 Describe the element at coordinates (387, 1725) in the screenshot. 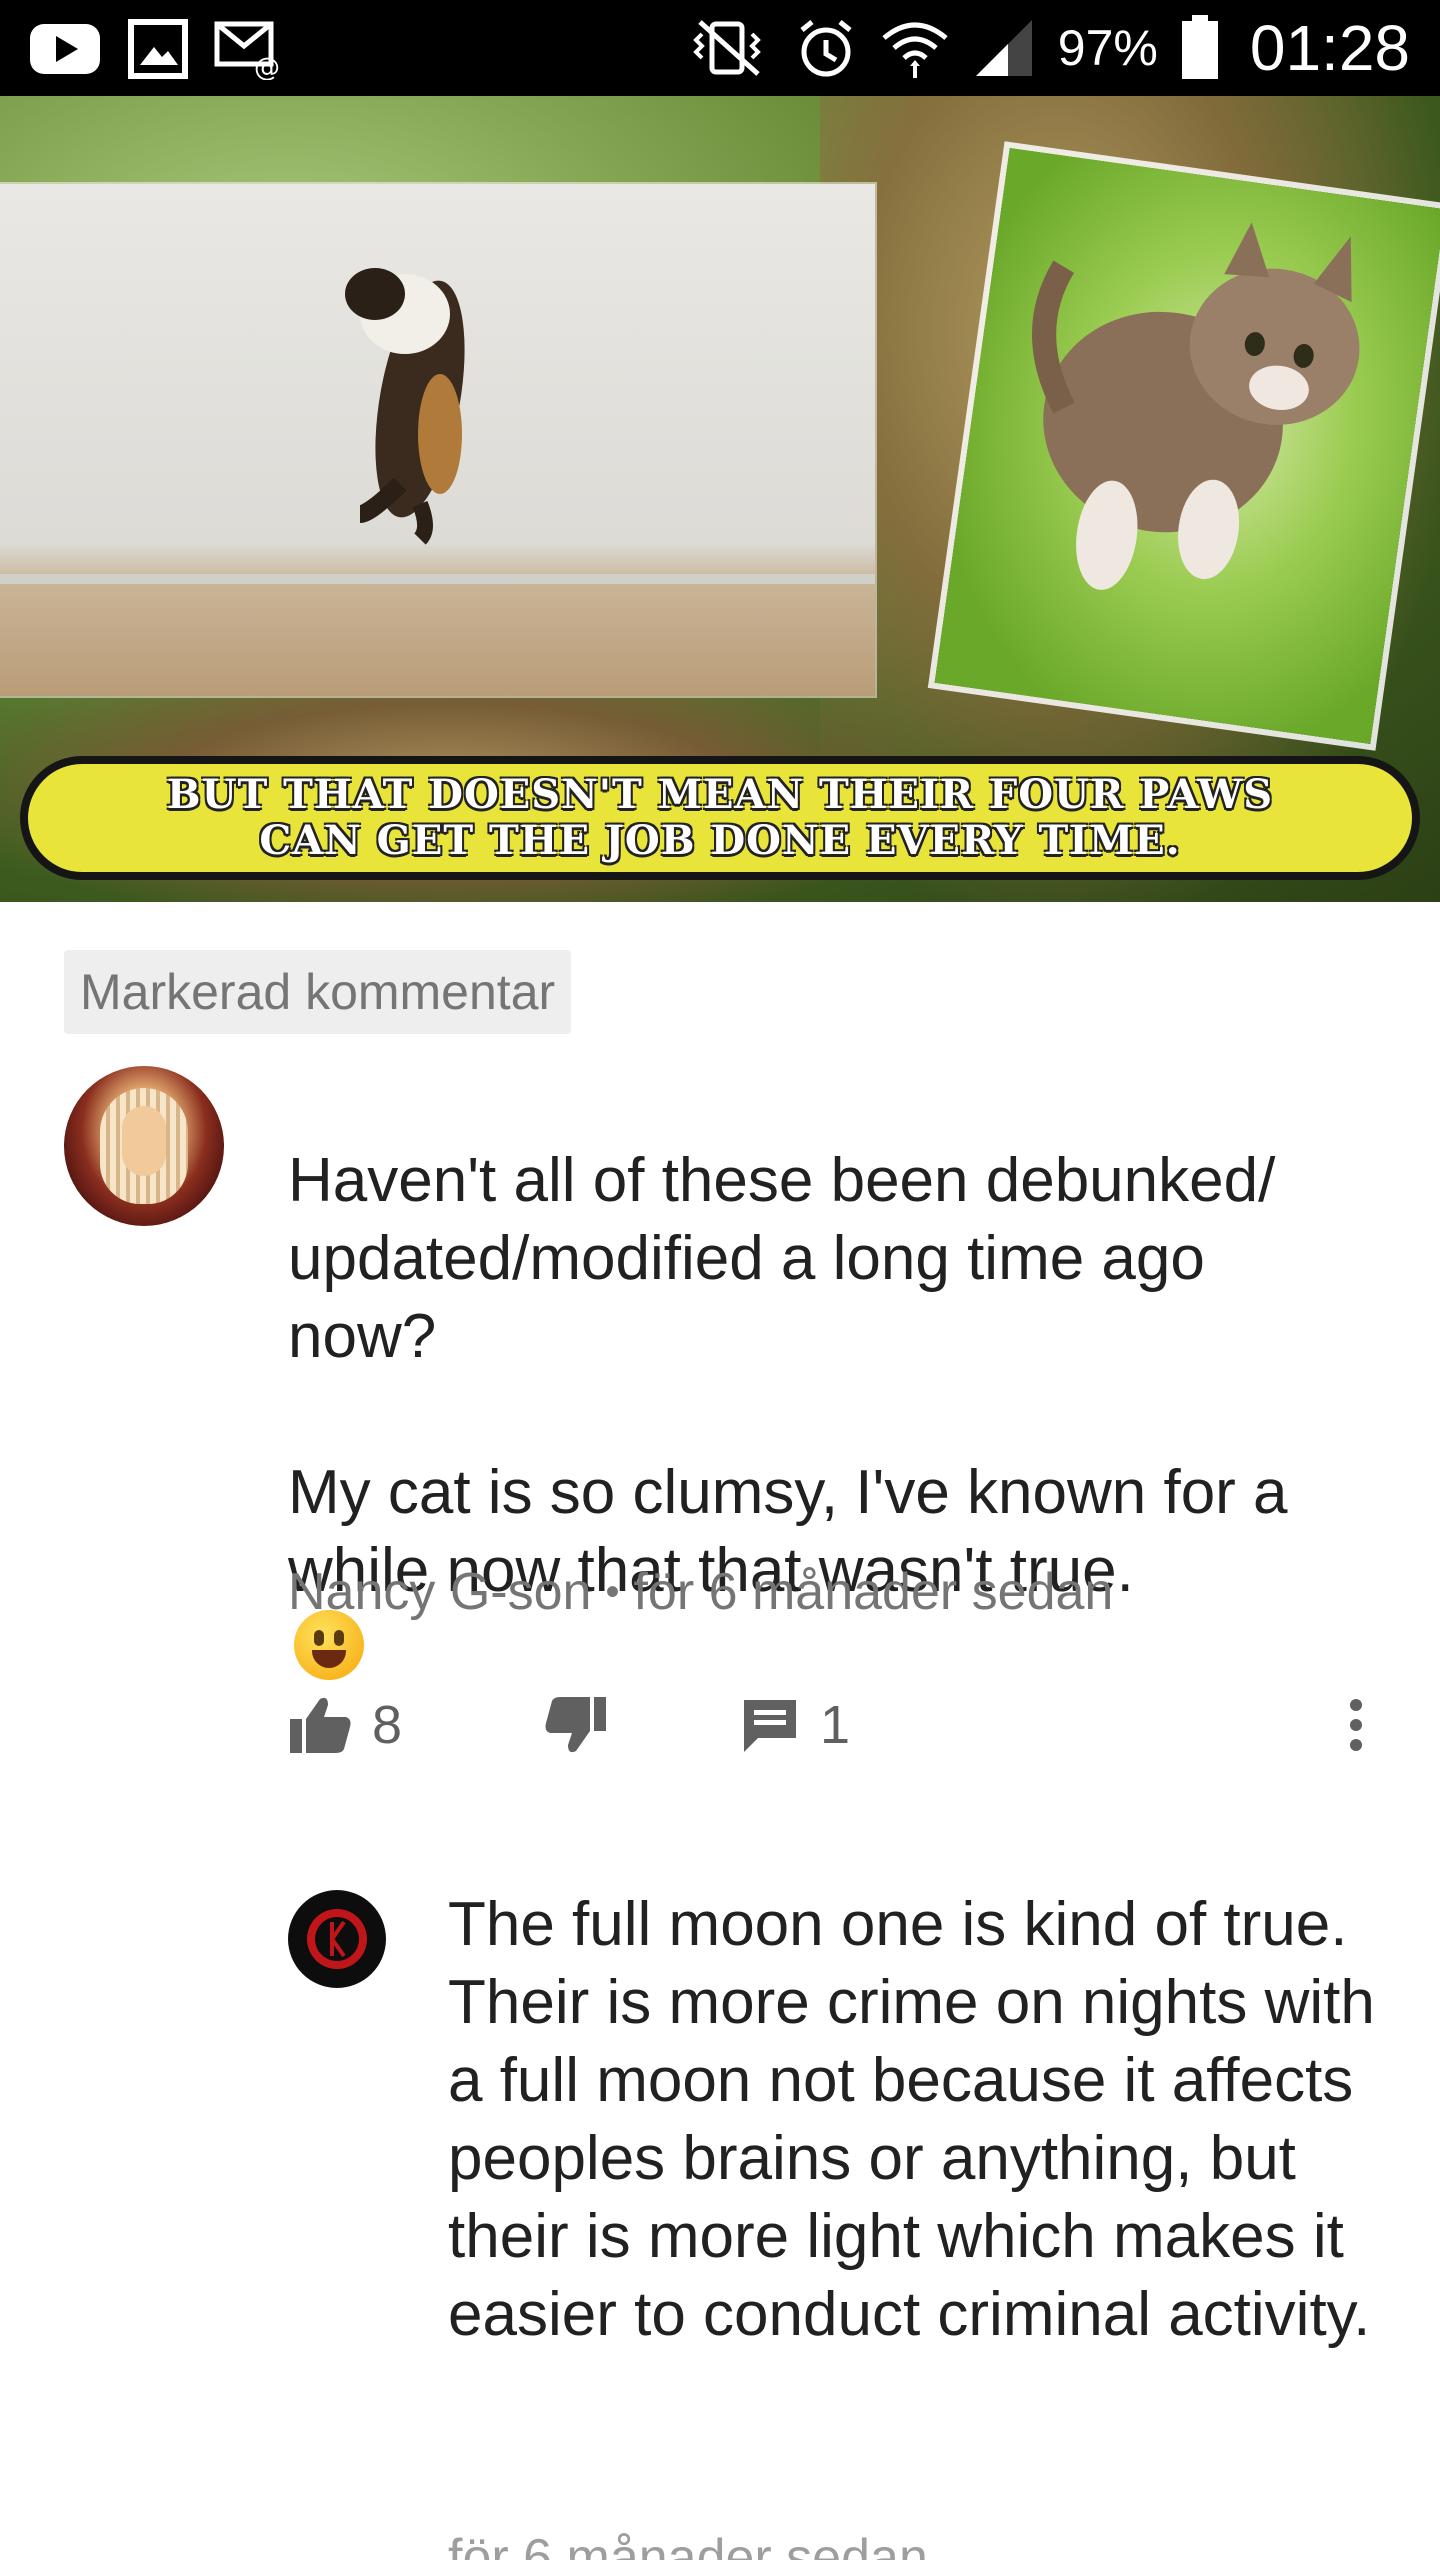

I see `like-count: 8` at that location.